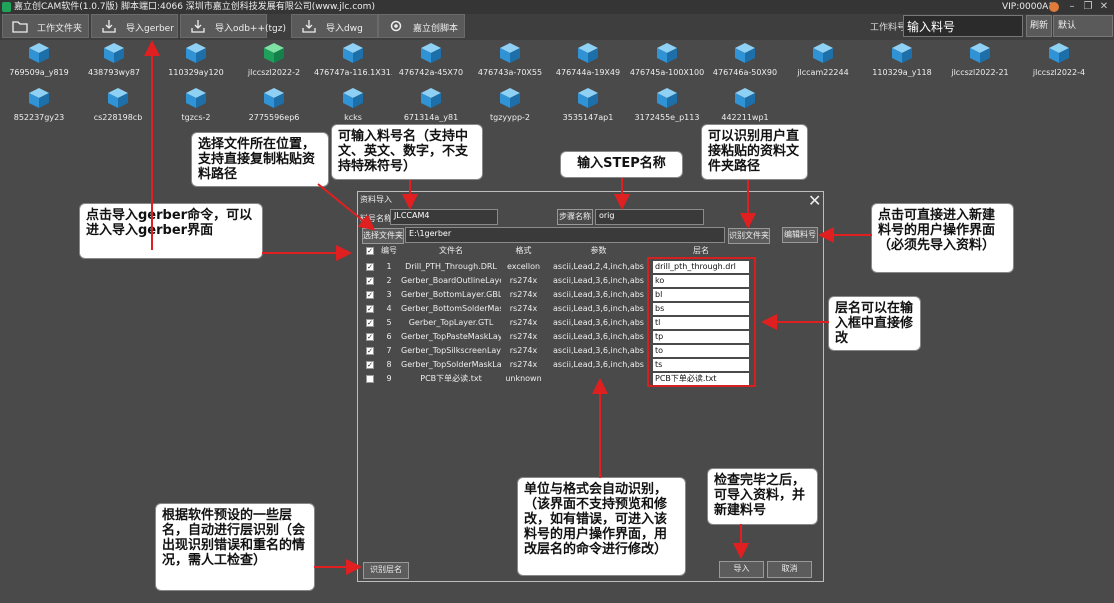 This screenshot has width=1114, height=603. Describe the element at coordinates (980, 72) in the screenshot. I see `job-folder-name: jlccszl2022-21` at that location.